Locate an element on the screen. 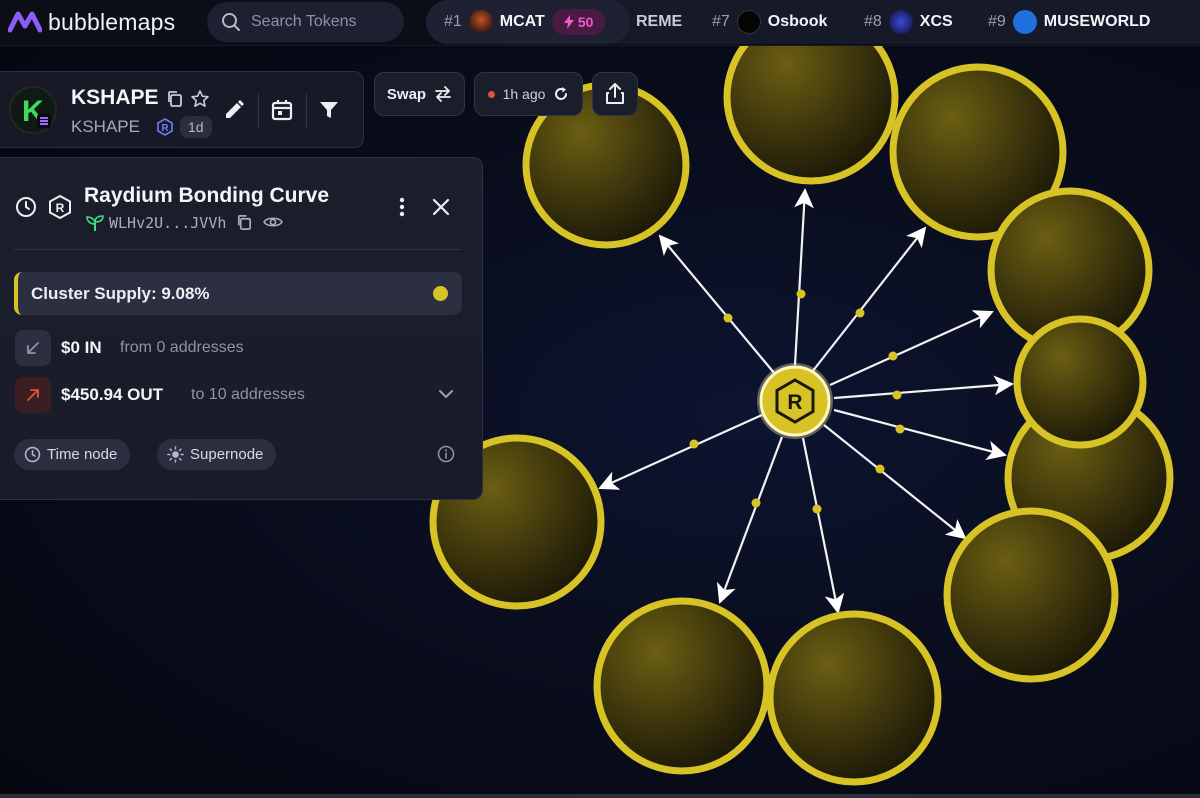 Image resolution: width=1200 pixels, height=798 pixels. inflow-icon is located at coordinates (33, 348).